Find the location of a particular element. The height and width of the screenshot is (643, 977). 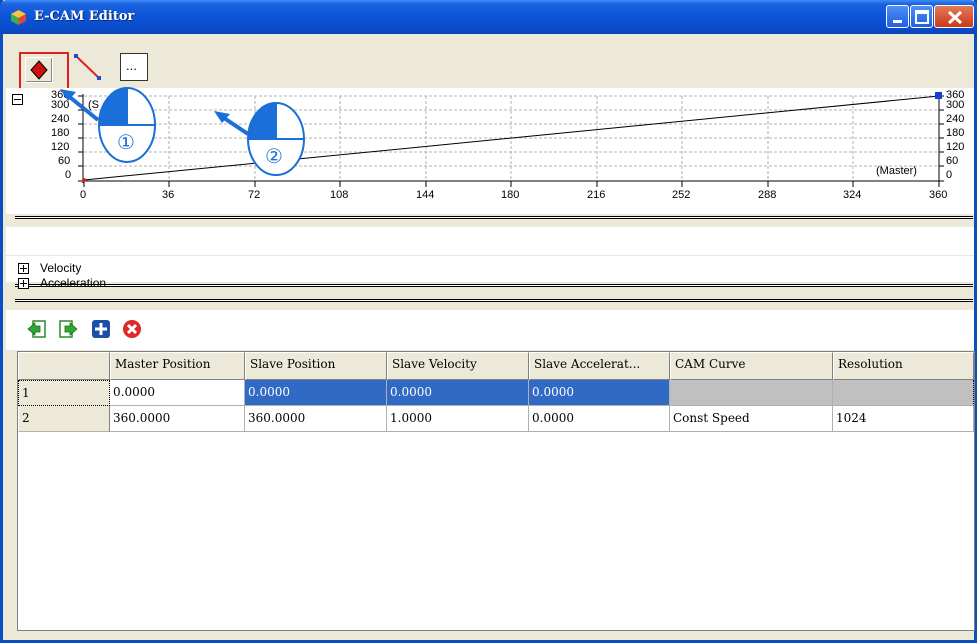

row-index-cell: 2 is located at coordinates (64, 419).